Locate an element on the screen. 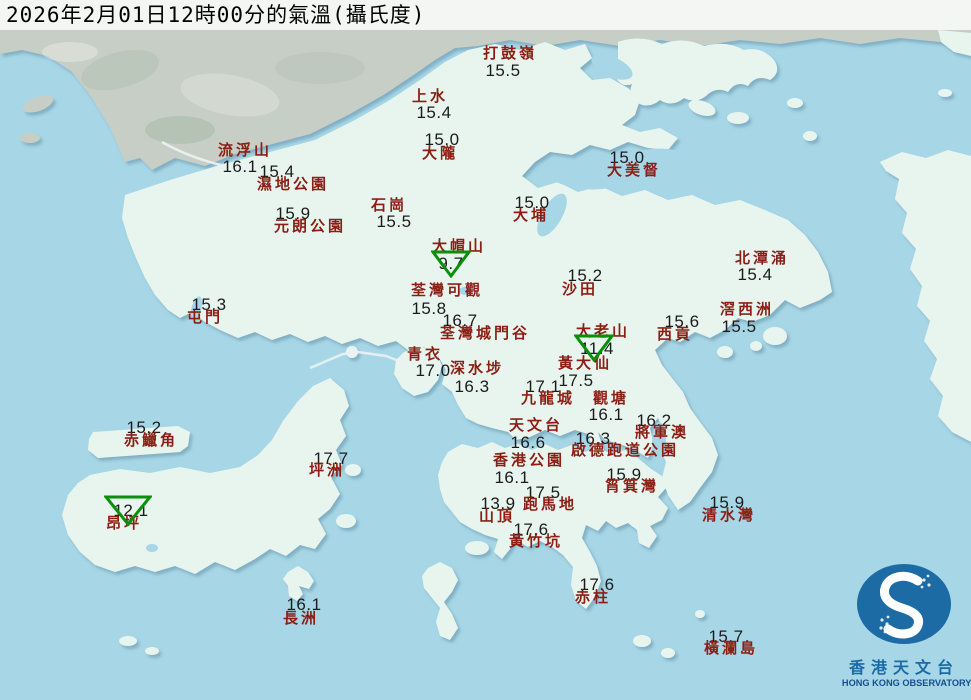 The height and width of the screenshot is (700, 971). page-title: 2026年2月01日12時00分的氣溫(攝氏度) is located at coordinates (216, 15).